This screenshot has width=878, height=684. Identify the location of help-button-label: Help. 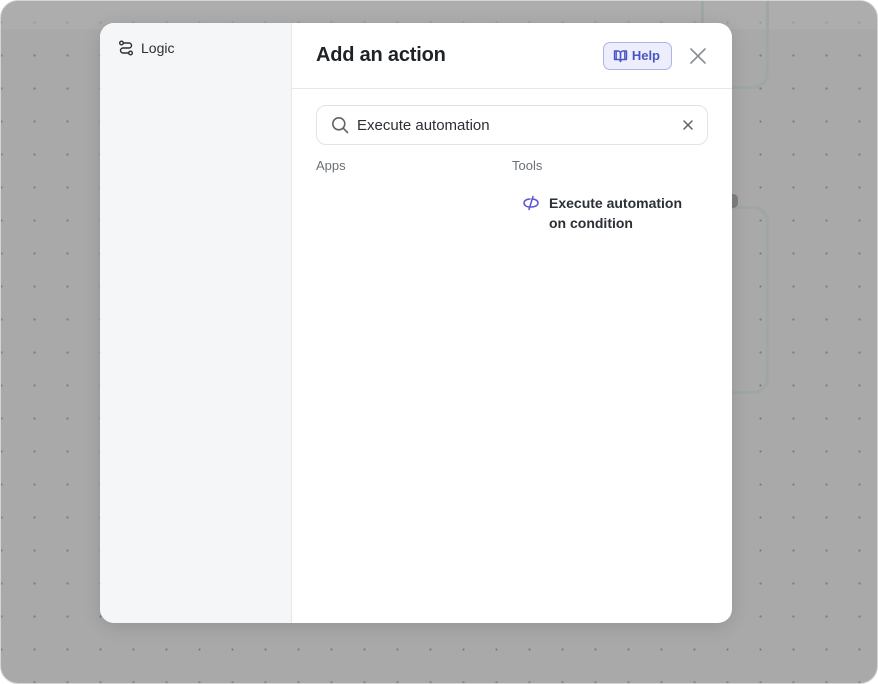
(645, 55).